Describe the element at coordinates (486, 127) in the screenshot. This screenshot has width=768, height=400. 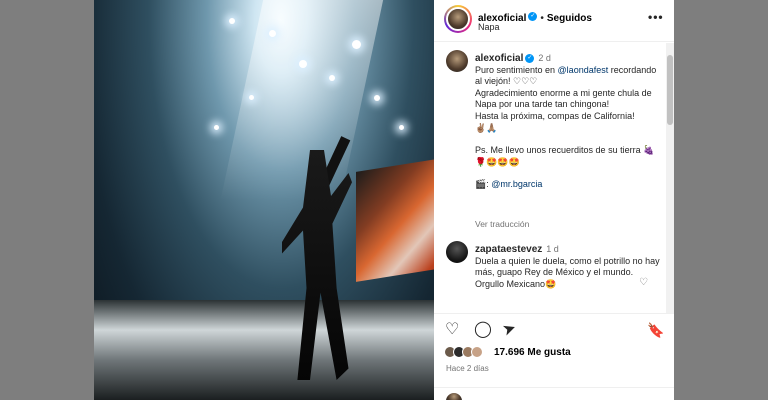
I see `caption-emoji: ✌🏽🙏🏽` at that location.